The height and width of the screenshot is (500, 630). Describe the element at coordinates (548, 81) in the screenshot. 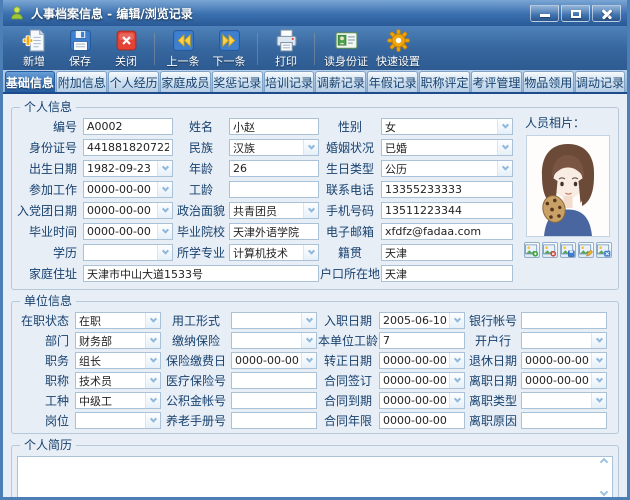

I see `tab-item-requisition: 物品领用` at that location.